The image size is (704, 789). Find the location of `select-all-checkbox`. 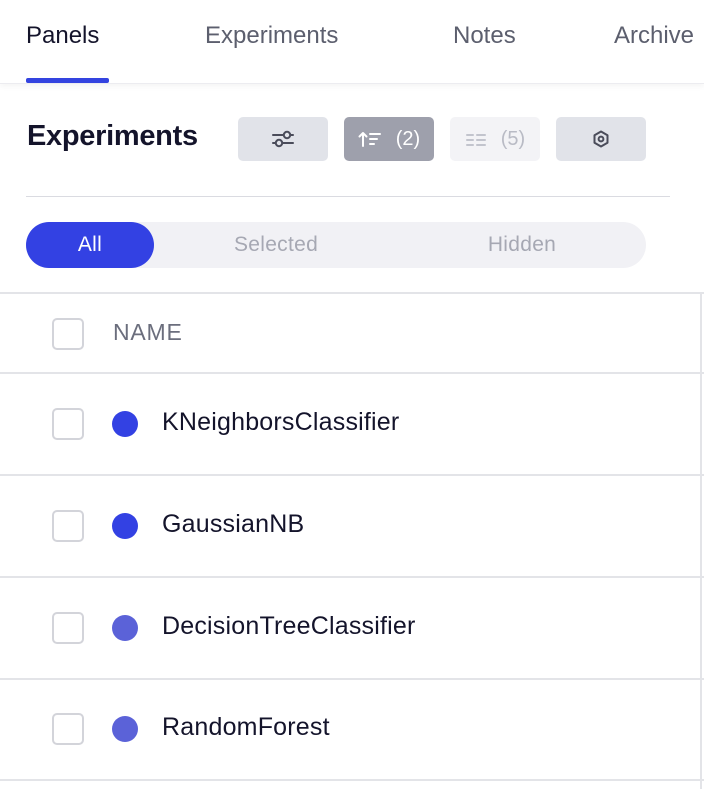

select-all-checkbox is located at coordinates (68, 334).